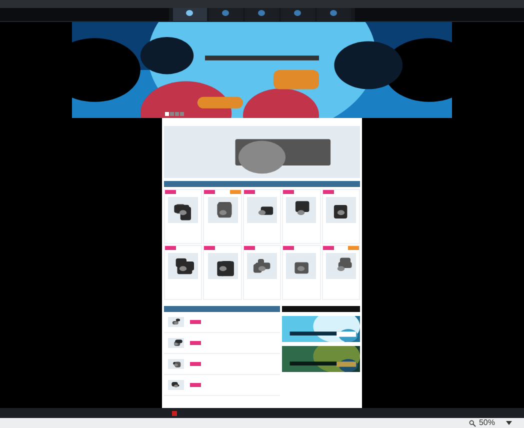  I want to click on caret-icon, so click(509, 423).